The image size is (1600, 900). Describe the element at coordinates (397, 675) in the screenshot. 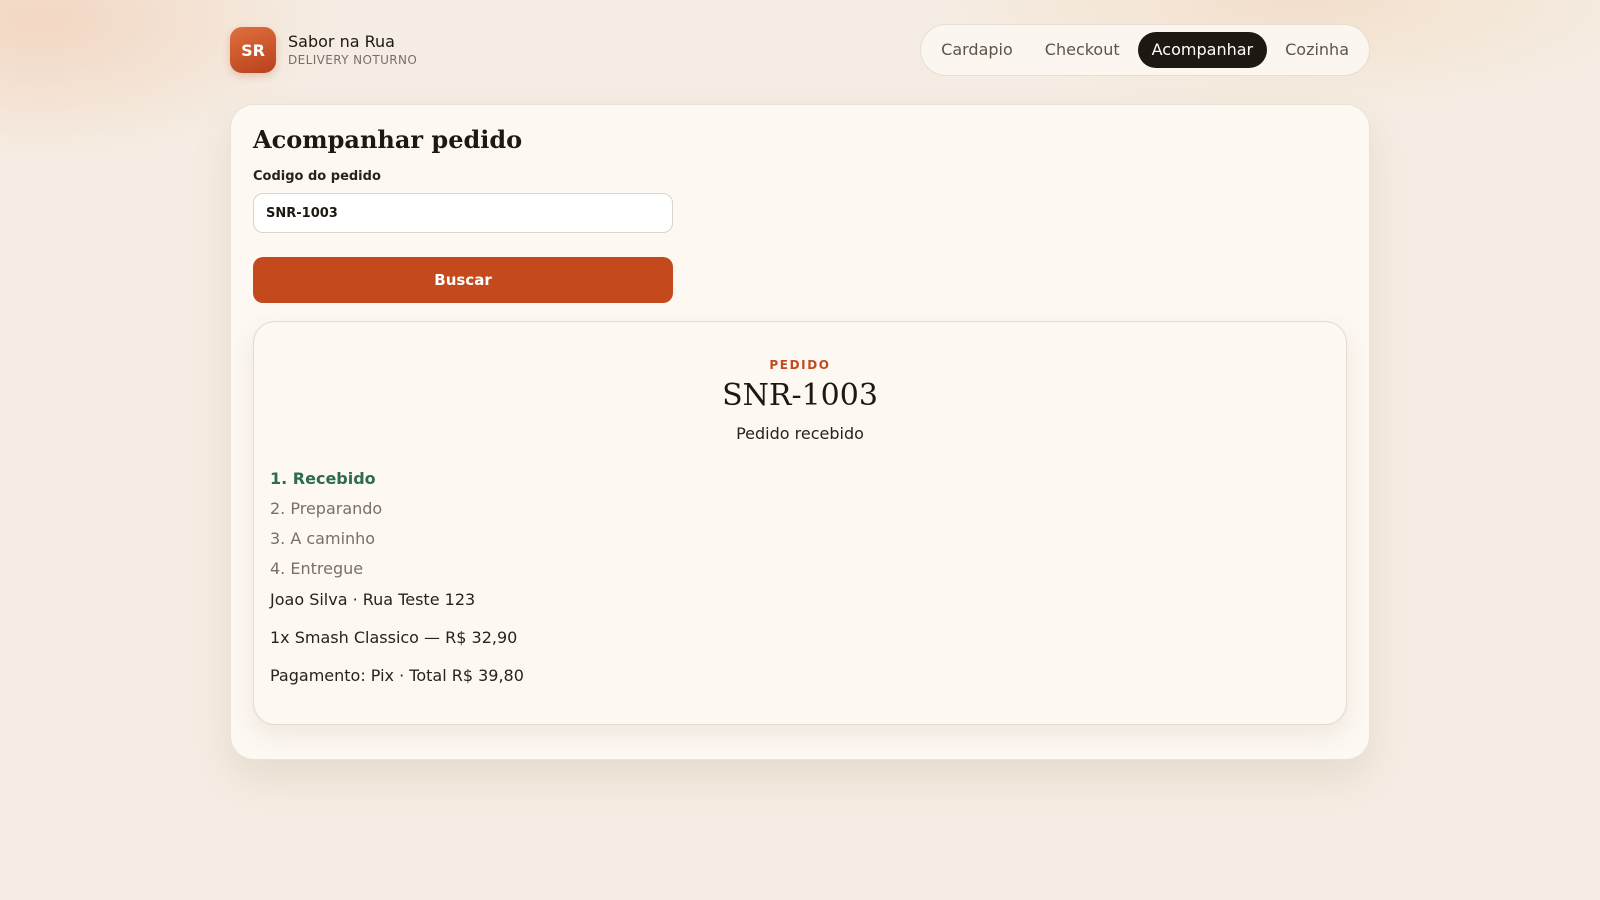

I see `order-payment: Pagamento: Pix · Total R$ 39,80` at that location.